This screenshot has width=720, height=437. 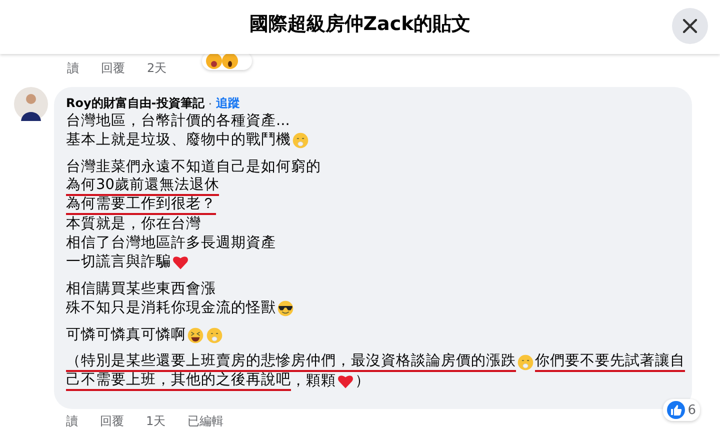 I want to click on like-count-badge: 6, so click(x=681, y=410).